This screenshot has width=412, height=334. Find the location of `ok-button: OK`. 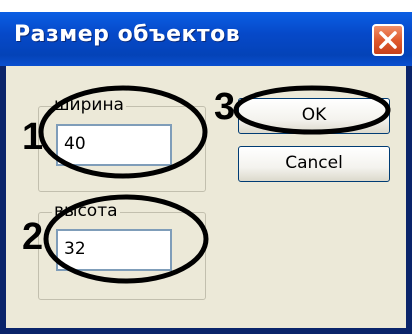

ok-button: OK is located at coordinates (314, 116).